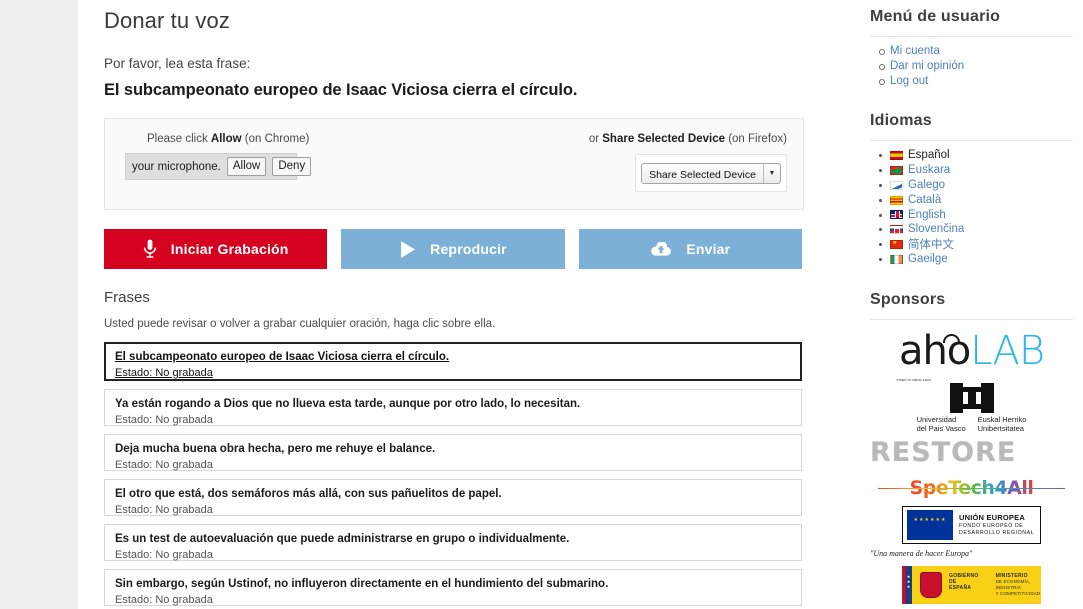 The width and height of the screenshot is (1083, 609). What do you see at coordinates (929, 170) in the screenshot?
I see `language-label: Euskara` at bounding box center [929, 170].